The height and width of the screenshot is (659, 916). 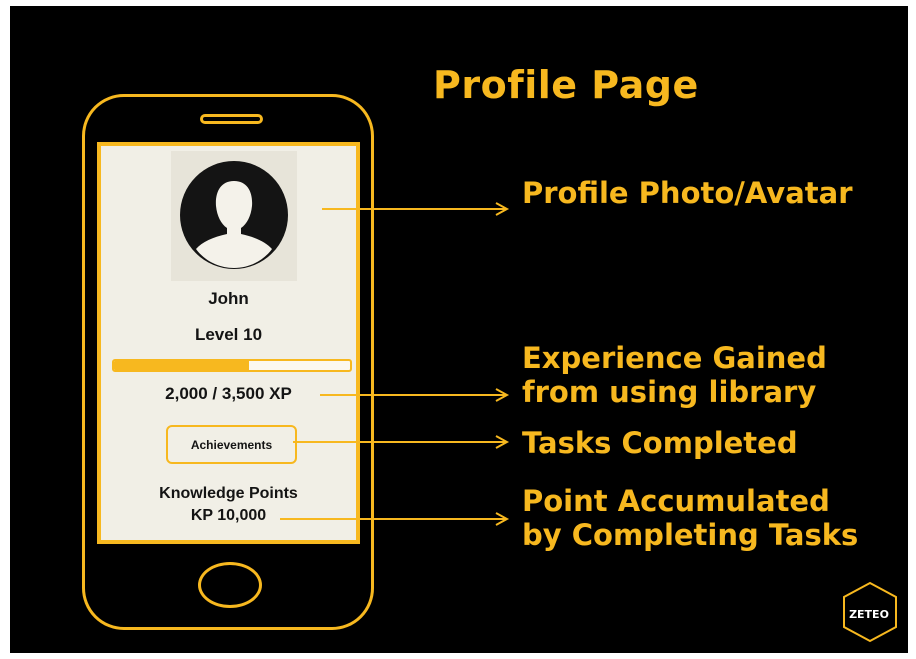 What do you see at coordinates (674, 375) in the screenshot?
I see `label-experience: Experience Gained from using library` at bounding box center [674, 375].